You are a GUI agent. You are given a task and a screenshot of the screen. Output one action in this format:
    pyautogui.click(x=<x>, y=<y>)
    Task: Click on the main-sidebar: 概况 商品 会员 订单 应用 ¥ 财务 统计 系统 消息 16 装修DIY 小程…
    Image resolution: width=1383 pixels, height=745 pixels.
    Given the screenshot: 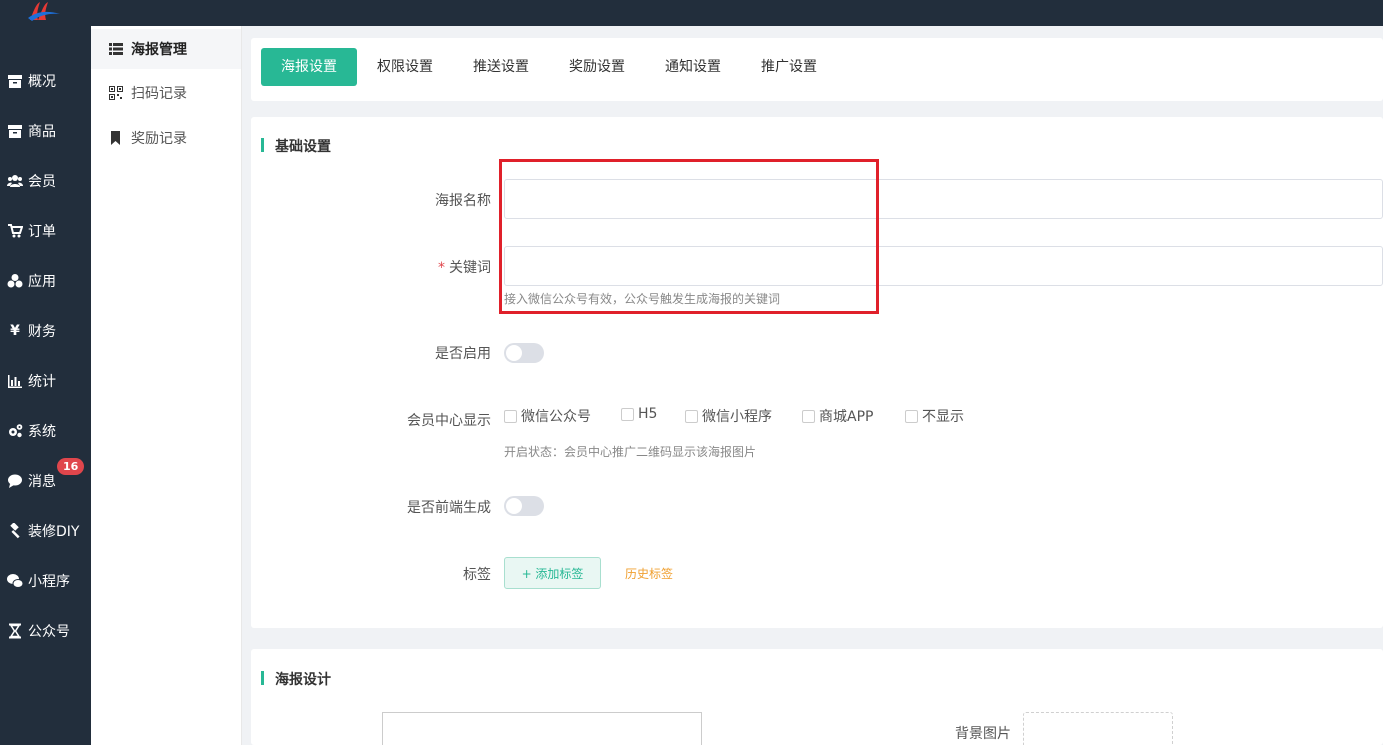 What is the action you would take?
    pyautogui.click(x=45, y=385)
    